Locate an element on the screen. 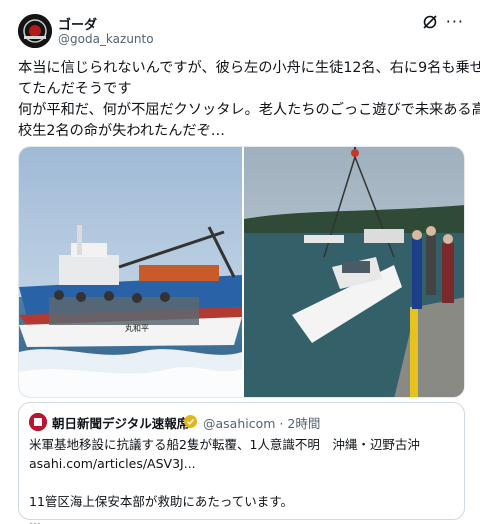  verified-badge-icon is located at coordinates (190, 420).